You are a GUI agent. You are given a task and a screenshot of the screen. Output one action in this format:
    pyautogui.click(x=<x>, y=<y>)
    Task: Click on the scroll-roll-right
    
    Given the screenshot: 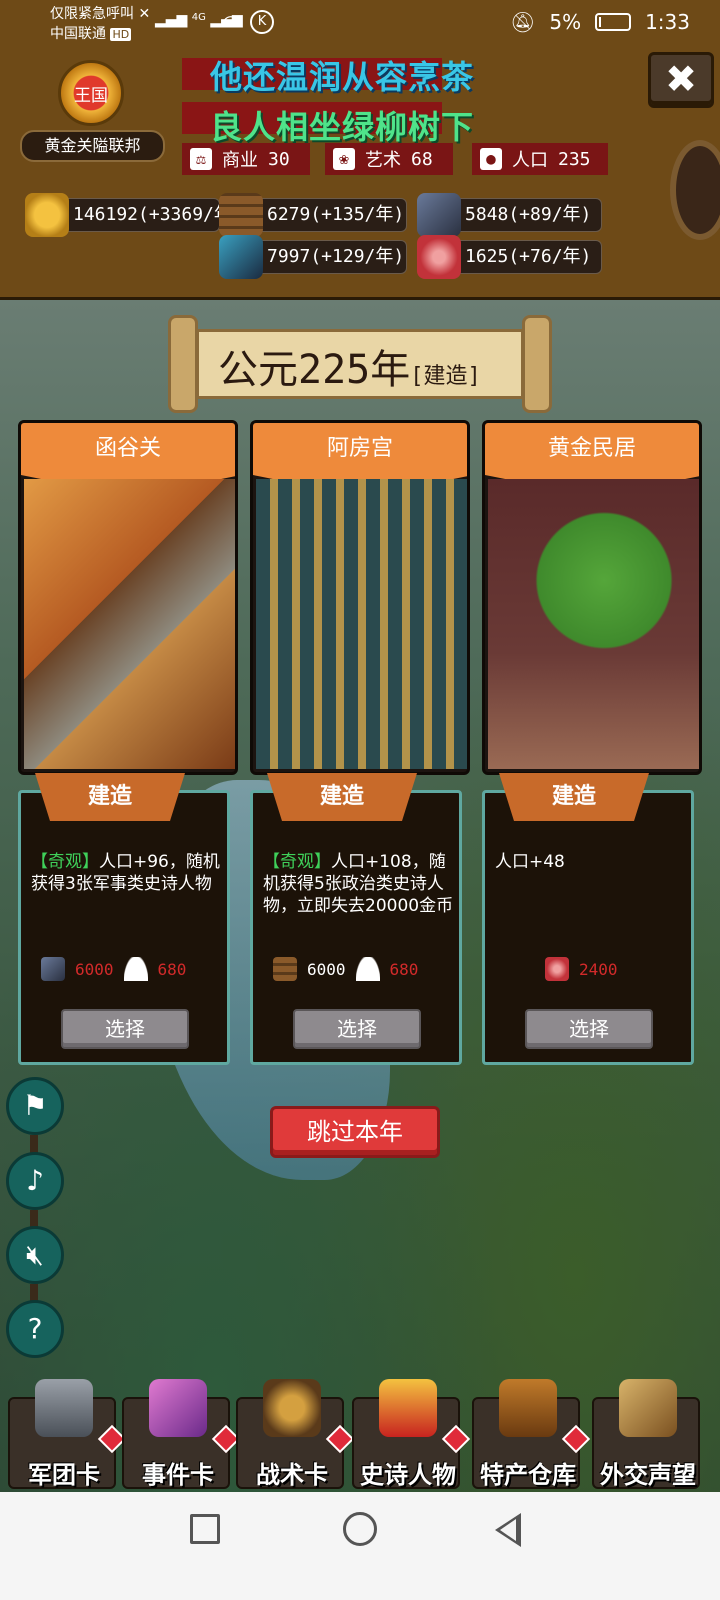 What is the action you would take?
    pyautogui.click(x=537, y=364)
    